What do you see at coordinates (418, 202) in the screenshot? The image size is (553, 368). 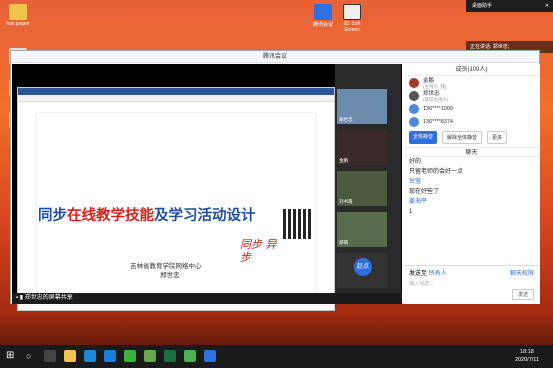 I see `chat-sender: 姜海平` at bounding box center [418, 202].